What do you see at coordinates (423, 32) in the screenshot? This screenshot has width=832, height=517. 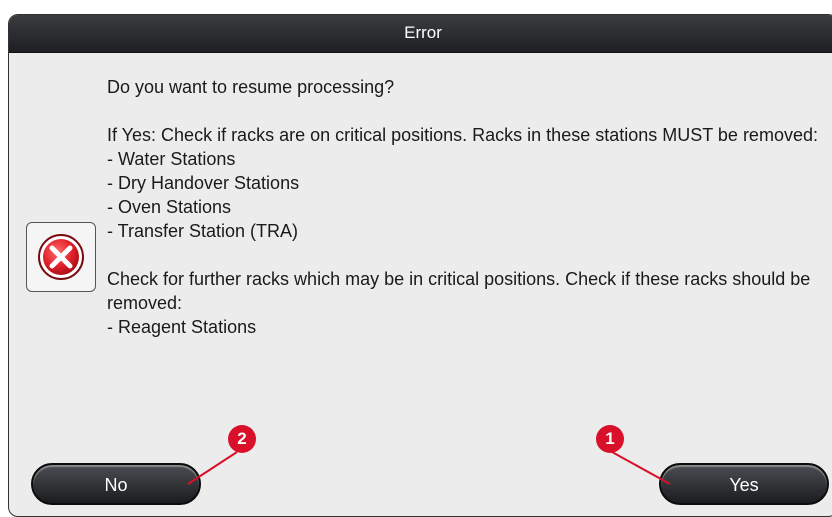 I see `dialog-title: Error` at bounding box center [423, 32].